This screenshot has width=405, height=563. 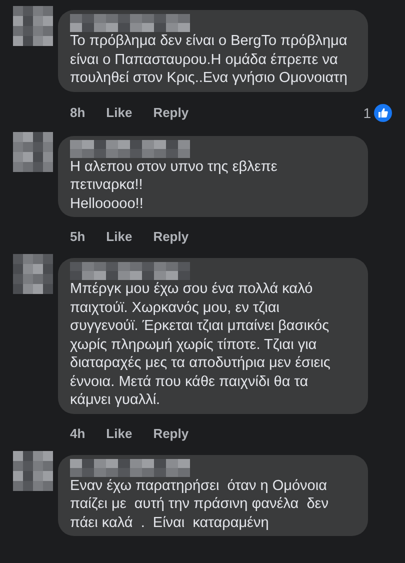 What do you see at coordinates (78, 433) in the screenshot?
I see `comment-time: 4h` at bounding box center [78, 433].